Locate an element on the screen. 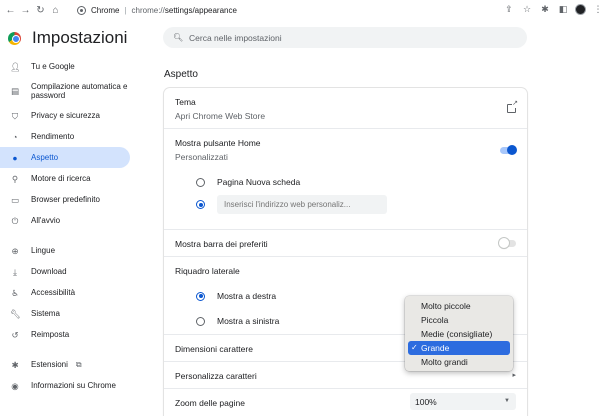  page-zoom-title: Zoom delle pagine is located at coordinates (210, 403).